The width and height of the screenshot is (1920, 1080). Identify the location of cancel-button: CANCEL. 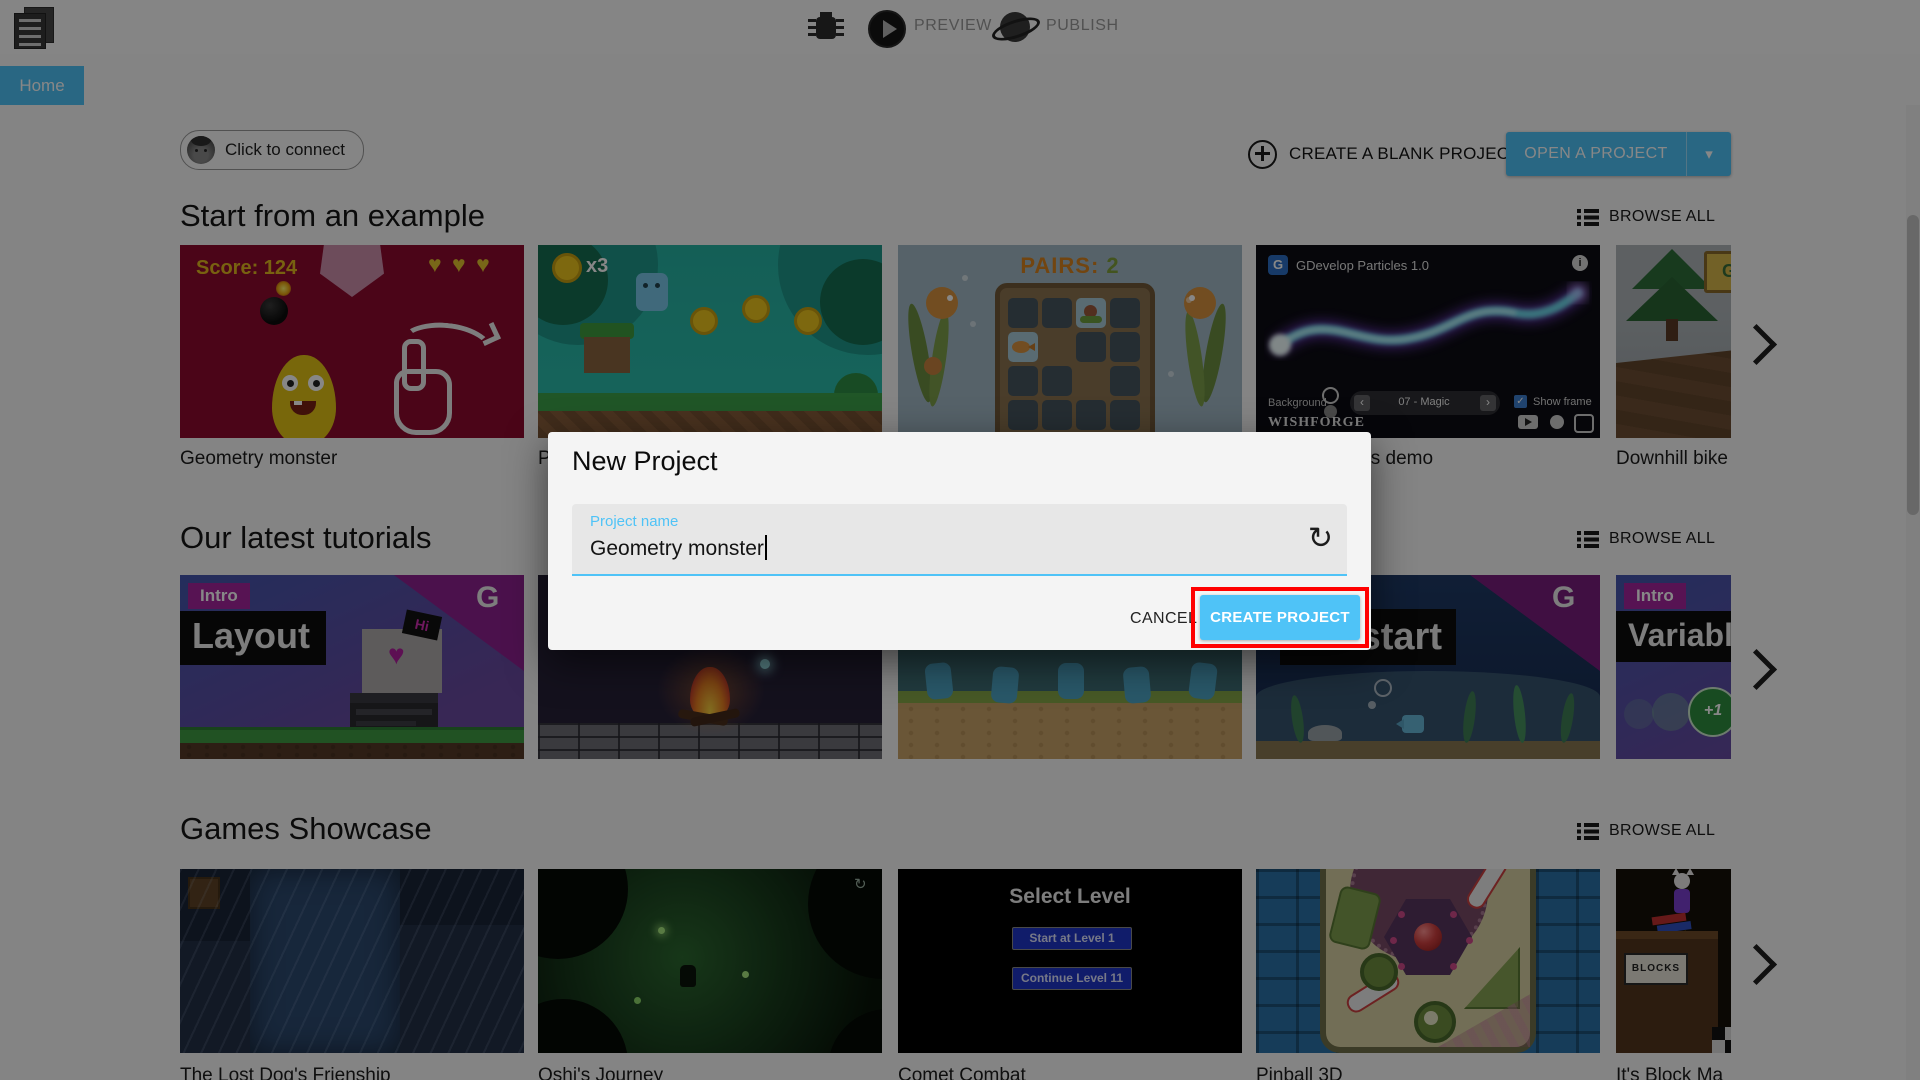
(1163, 617).